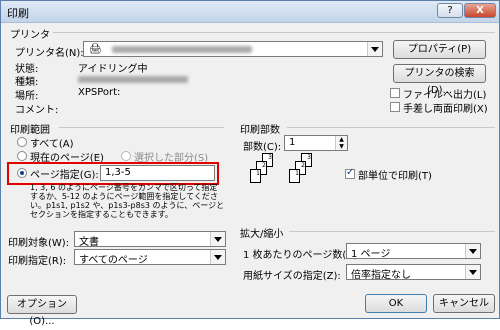  I want to click on printer-name-redacted, so click(182, 49).